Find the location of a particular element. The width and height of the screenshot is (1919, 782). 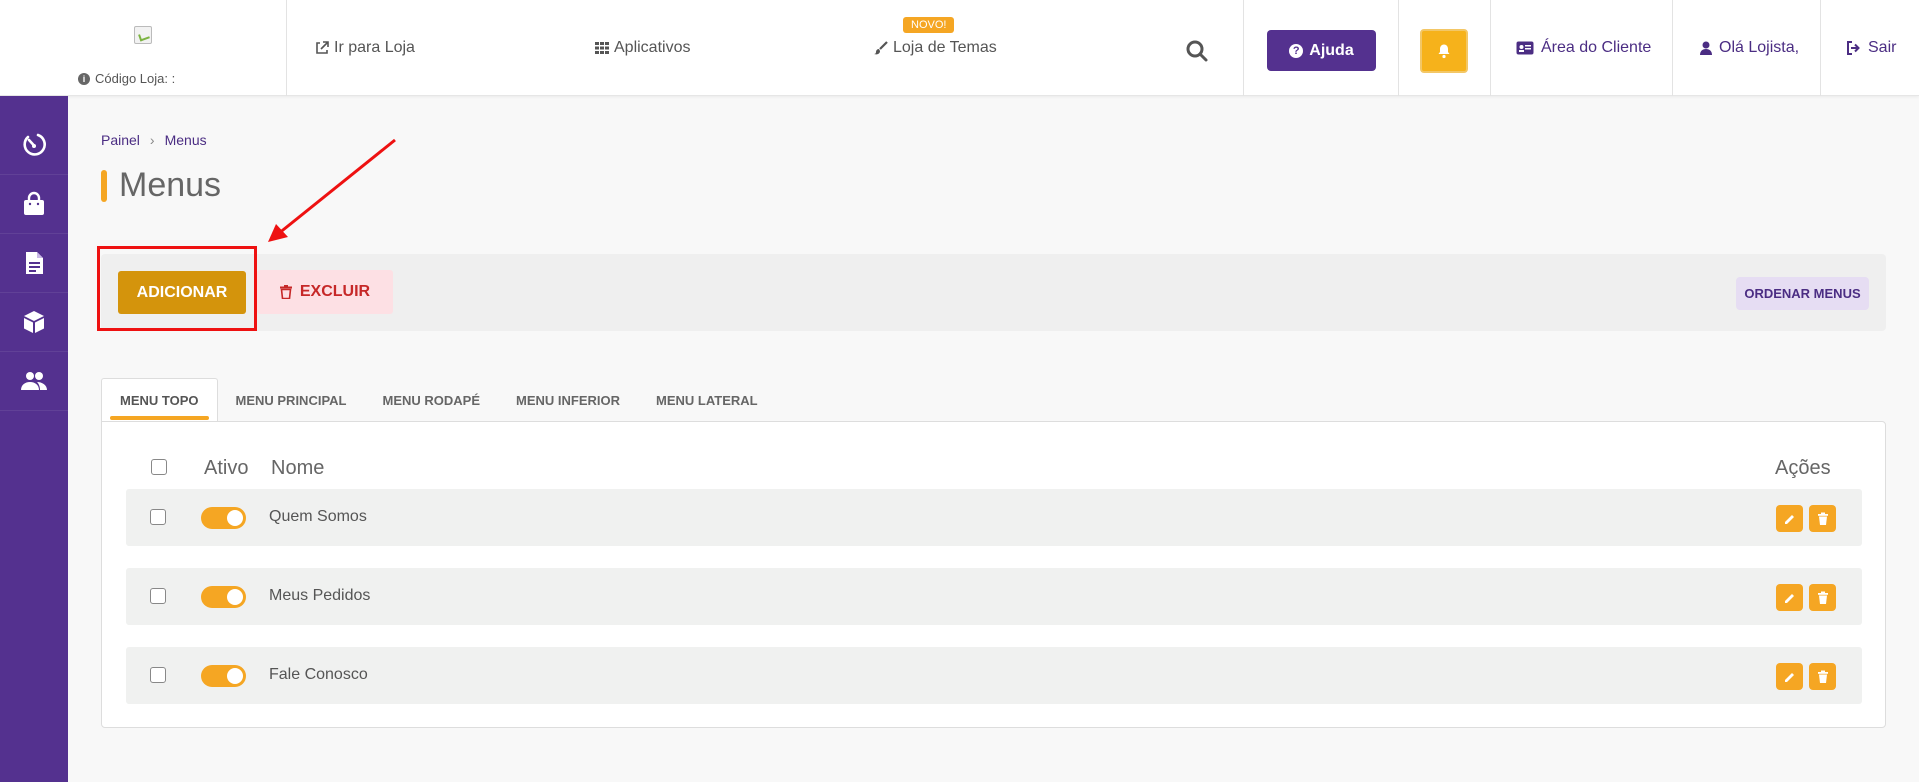

go-to-store-link: Ir para Loja is located at coordinates (364, 48).